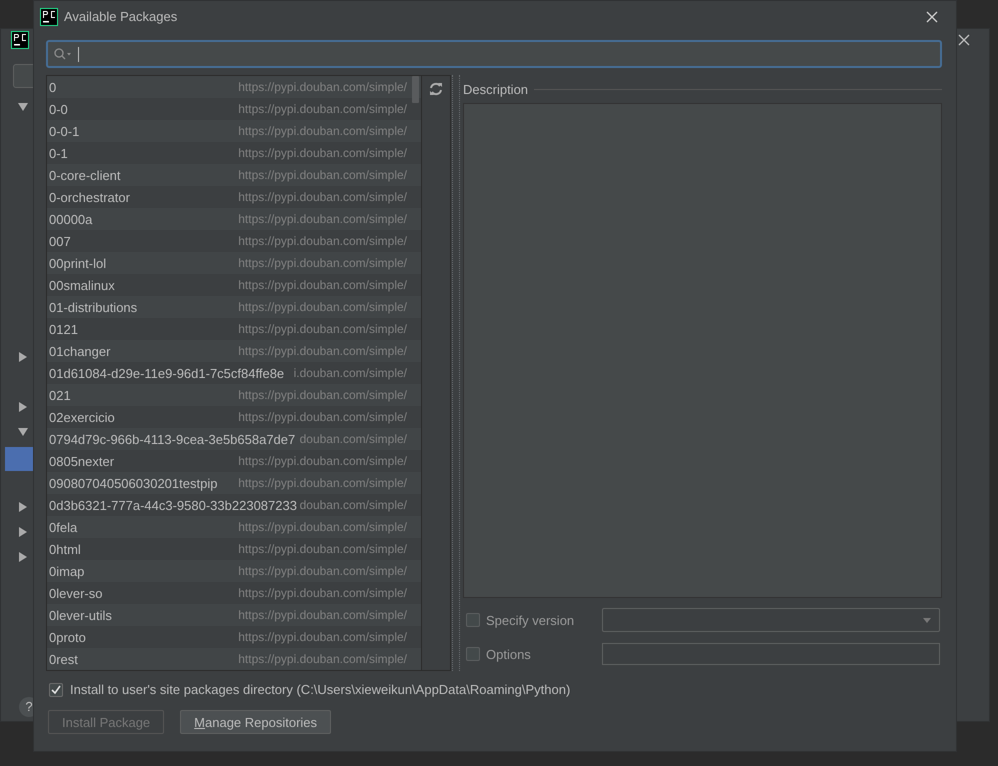  I want to click on repository-url: i.douban.com/simple/, so click(350, 373).